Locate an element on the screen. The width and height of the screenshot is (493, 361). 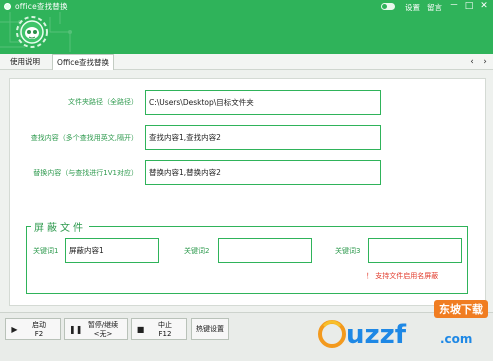
folder-path-input: C:\Users\Desktop\目标文件夹 is located at coordinates (263, 102).